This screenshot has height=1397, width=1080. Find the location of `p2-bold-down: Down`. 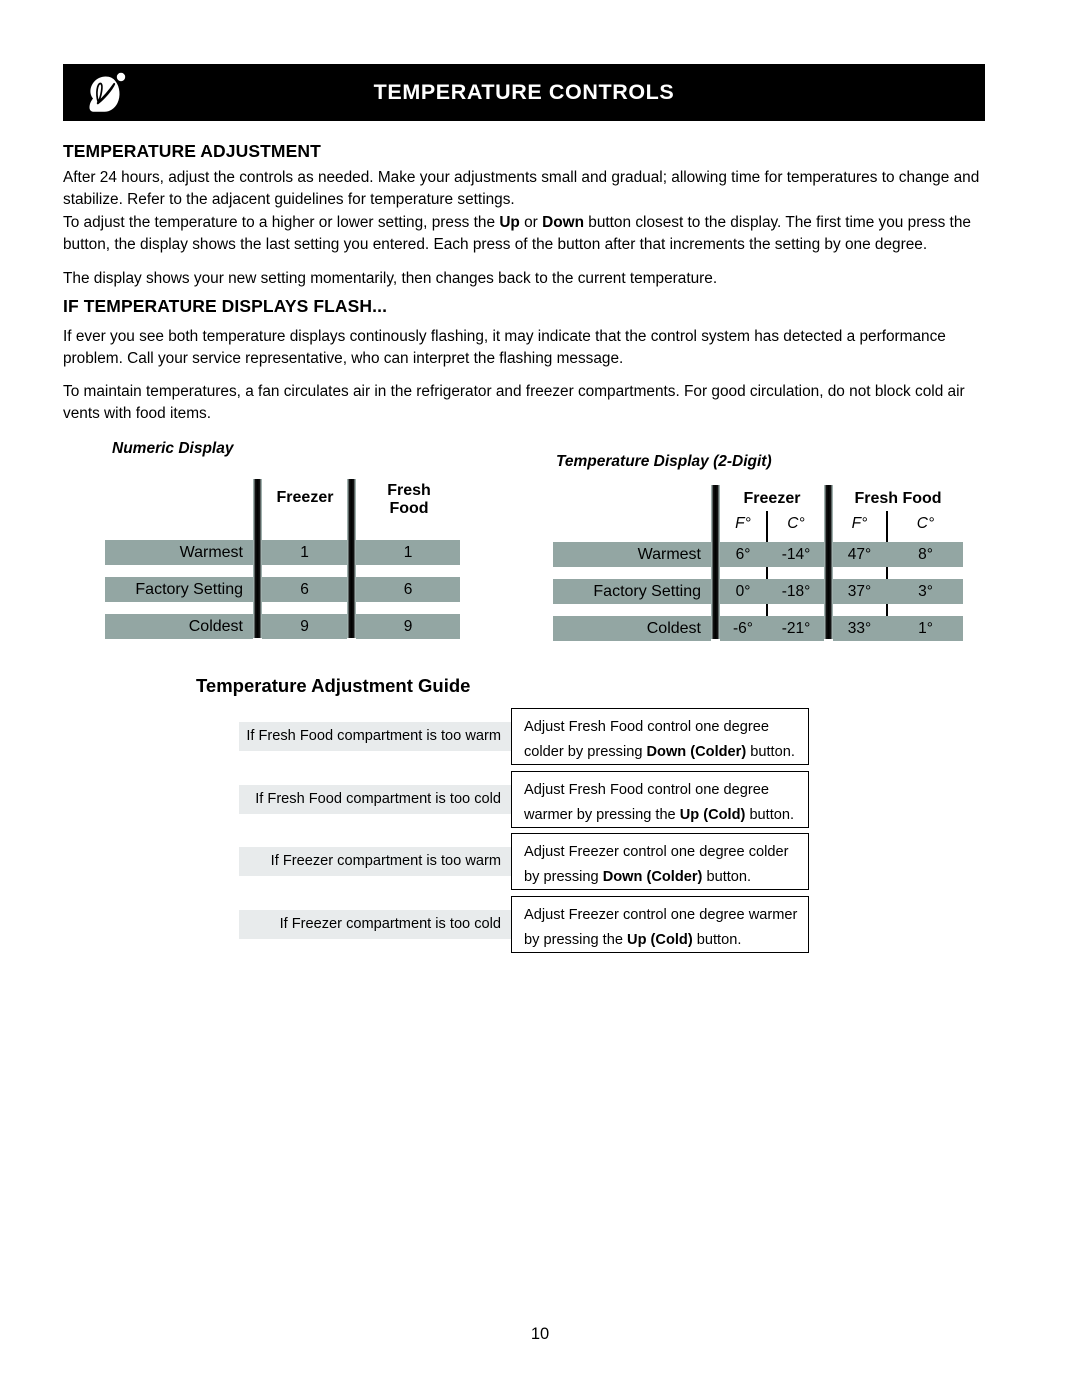

p2-bold-down: Down is located at coordinates (563, 222).